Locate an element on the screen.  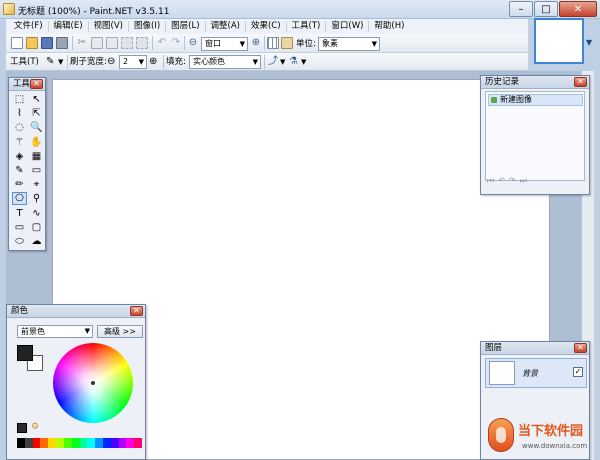
brush-width-select: 2 ▼ is located at coordinates (133, 62).